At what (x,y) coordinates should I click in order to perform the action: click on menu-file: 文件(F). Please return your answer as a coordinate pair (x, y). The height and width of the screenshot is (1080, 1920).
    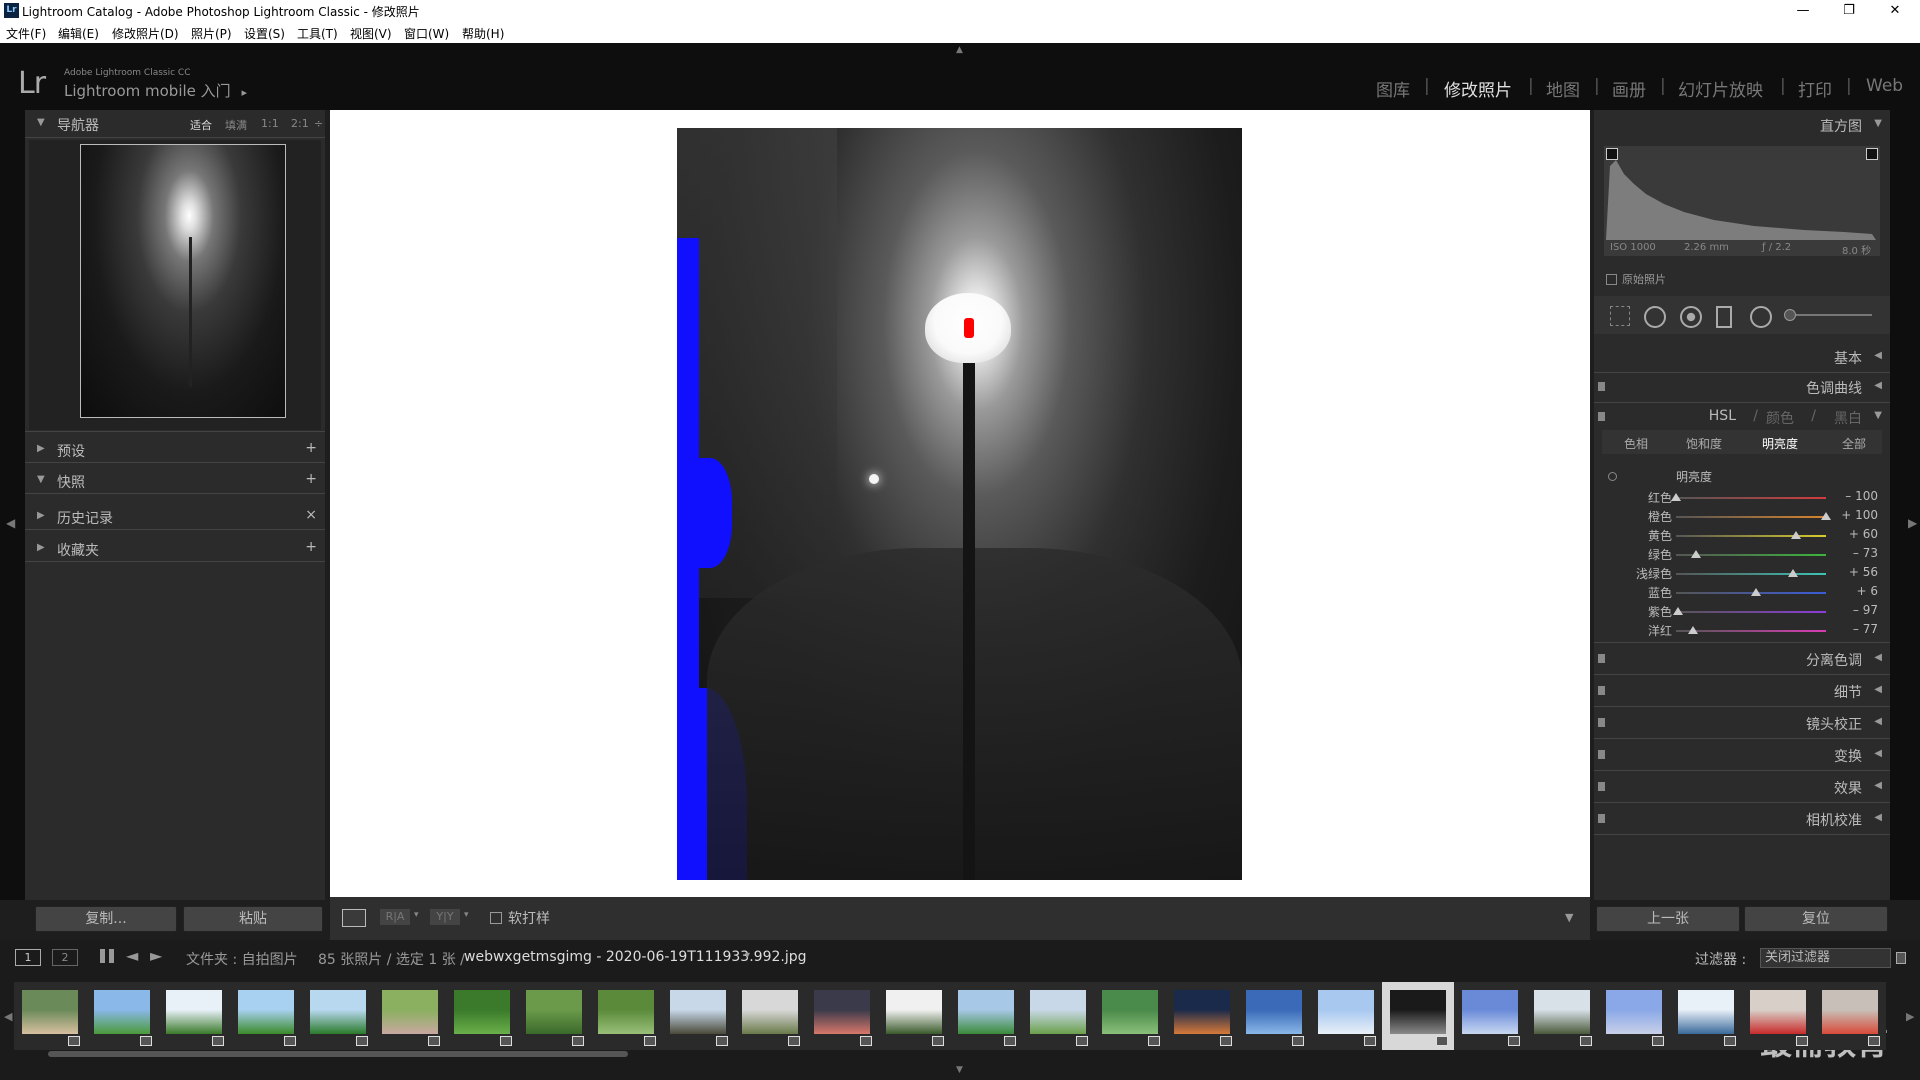
    Looking at the image, I should click on (26, 33).